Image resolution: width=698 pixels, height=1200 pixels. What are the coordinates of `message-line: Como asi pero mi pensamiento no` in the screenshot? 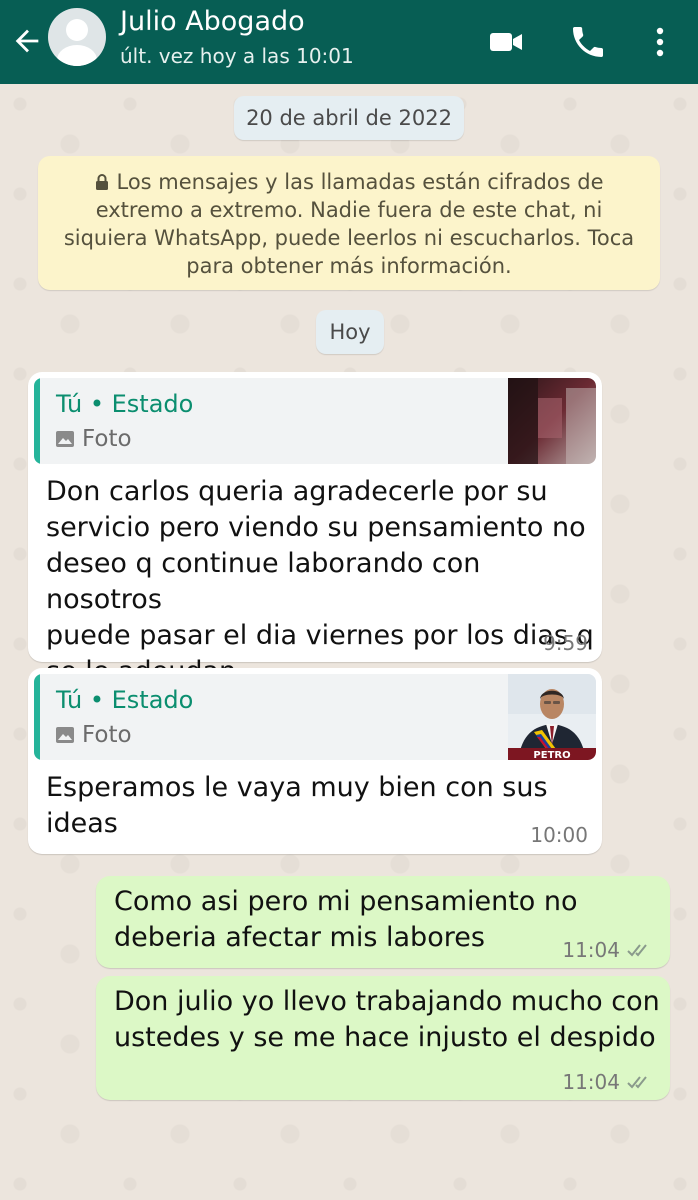 It's located at (346, 901).